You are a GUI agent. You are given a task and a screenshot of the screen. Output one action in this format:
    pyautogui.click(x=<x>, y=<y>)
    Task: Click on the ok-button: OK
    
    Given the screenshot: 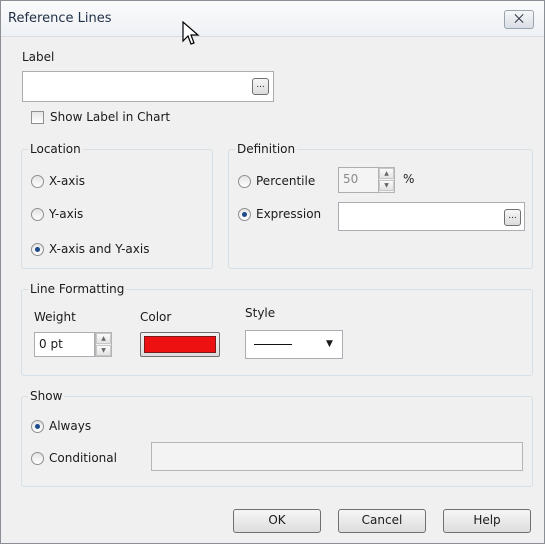 What is the action you would take?
    pyautogui.click(x=277, y=521)
    